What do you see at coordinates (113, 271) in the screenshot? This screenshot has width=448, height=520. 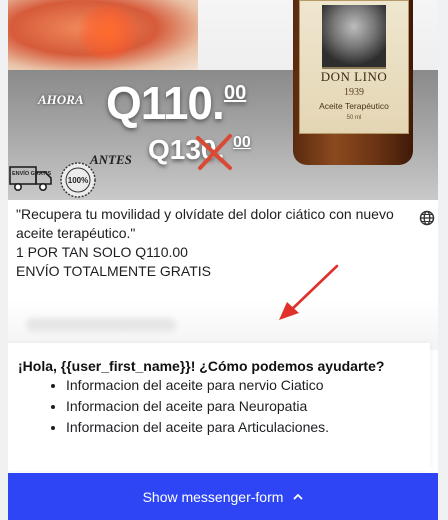 I see `post-line: ENVÍO TOTALMENTE GRATIS` at bounding box center [113, 271].